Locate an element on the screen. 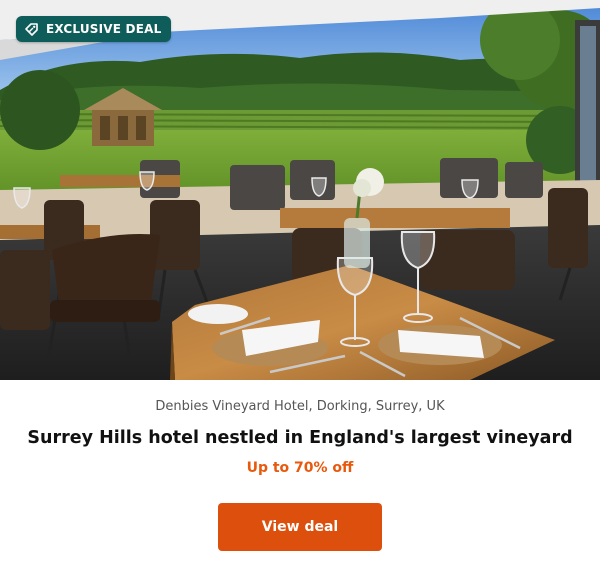 This screenshot has width=600, height=575. badge-label: EXCLUSIVE DEAL is located at coordinates (104, 29).